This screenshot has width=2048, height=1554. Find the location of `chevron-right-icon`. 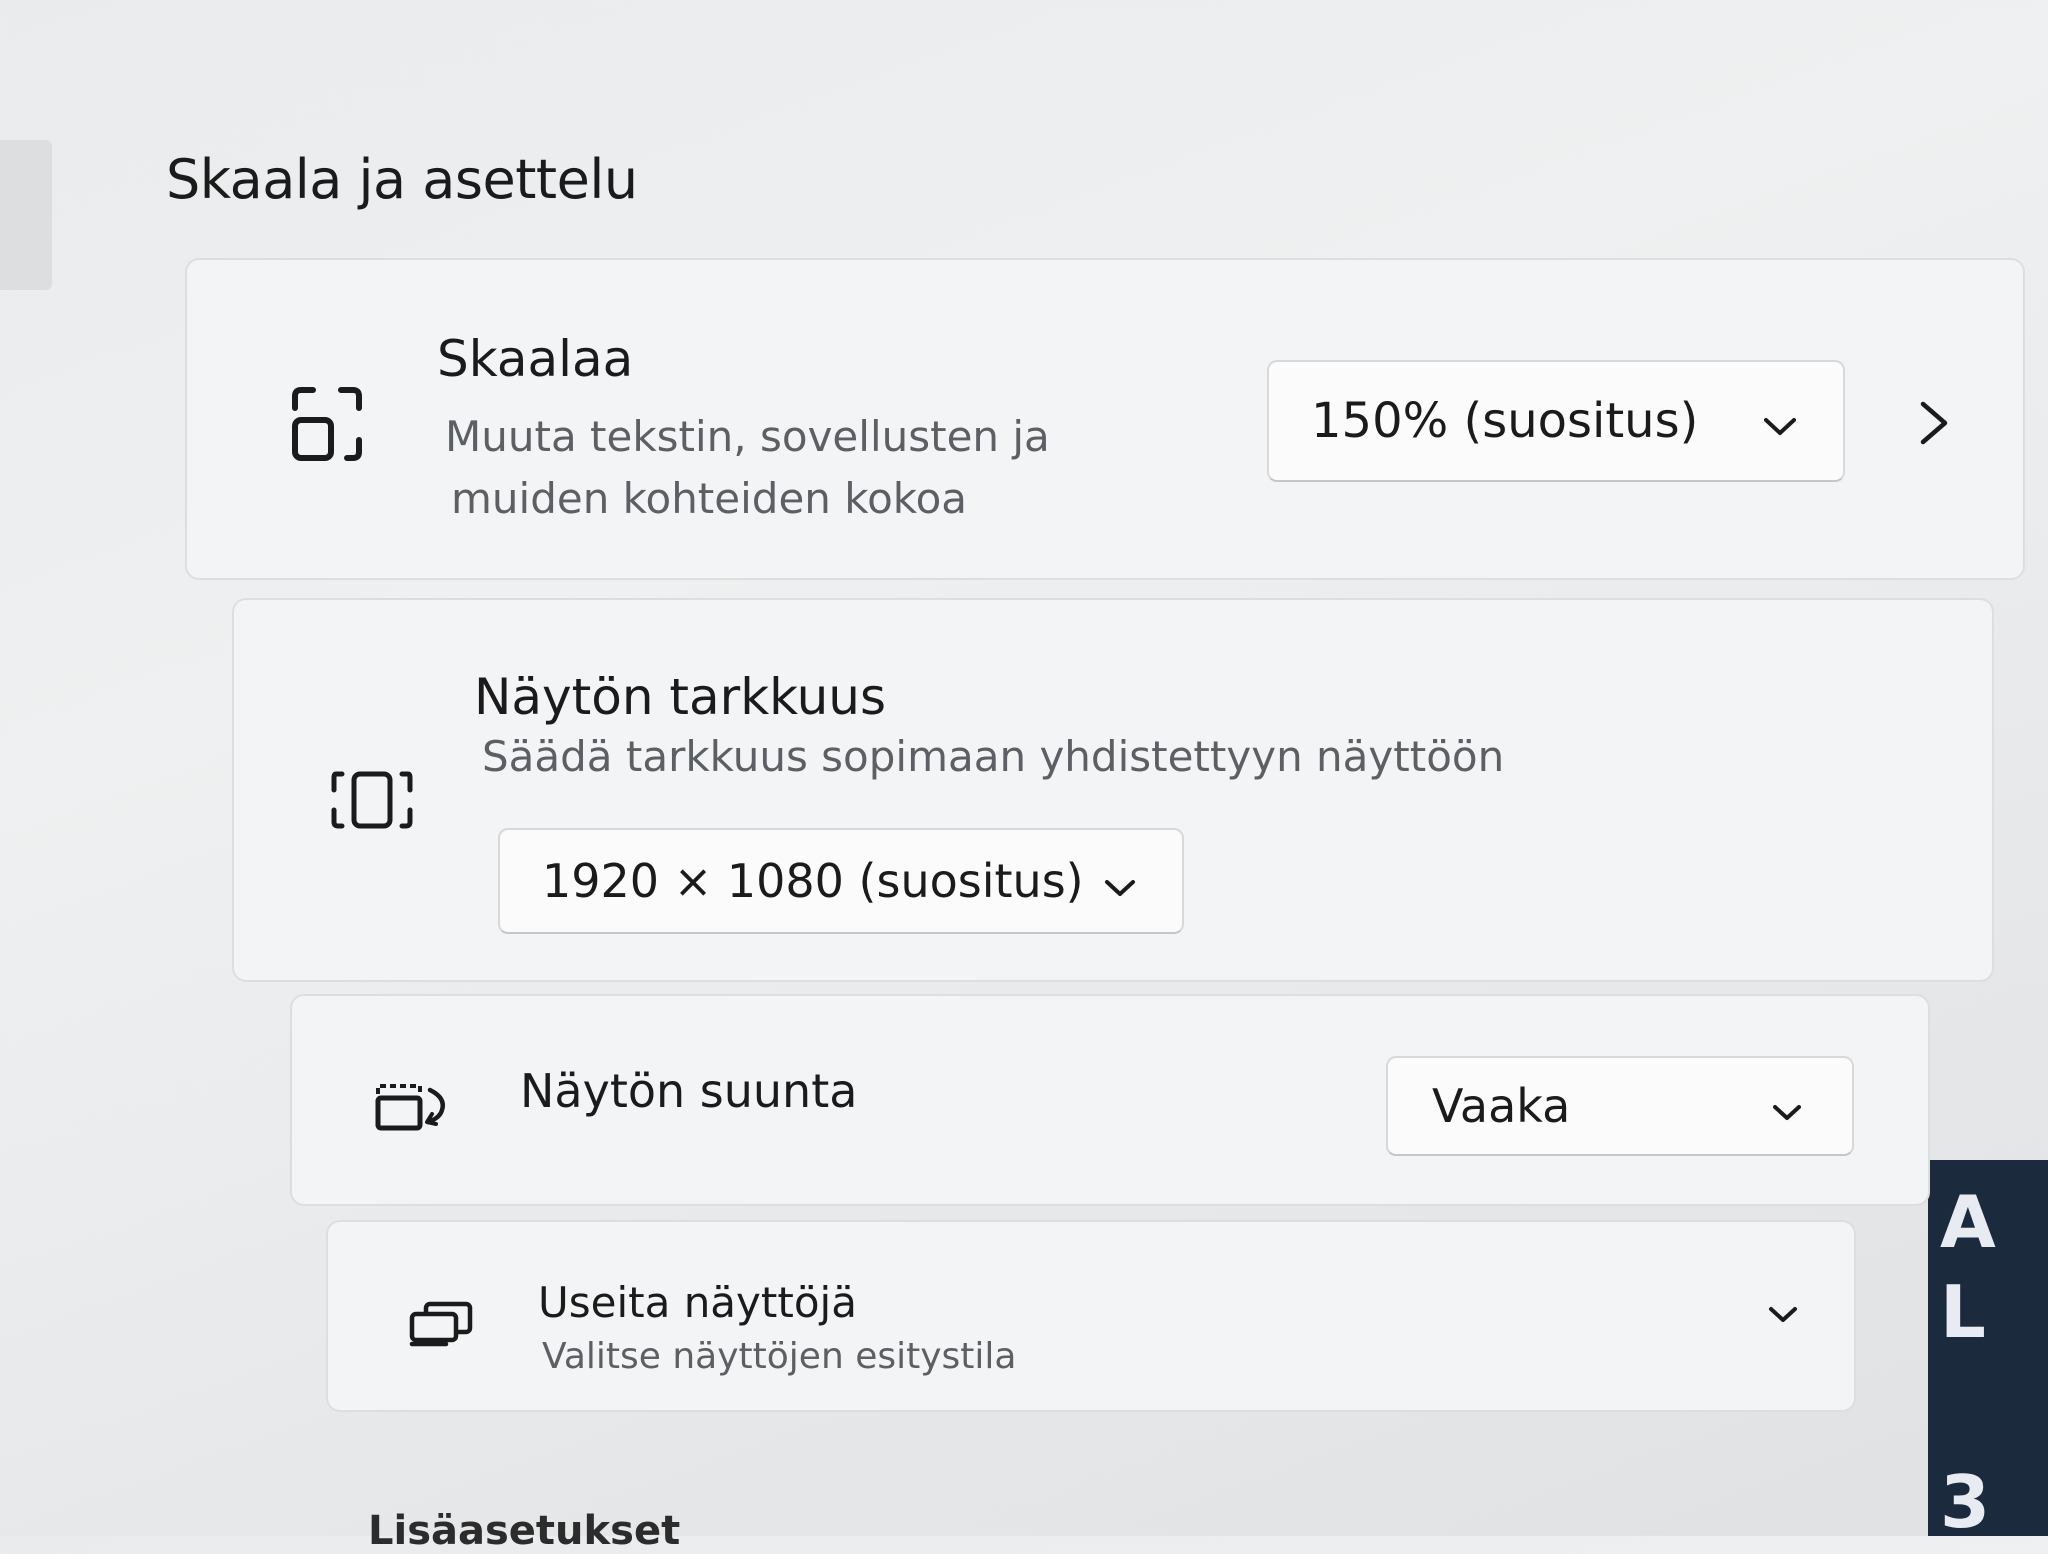

chevron-right-icon is located at coordinates (1934, 423).